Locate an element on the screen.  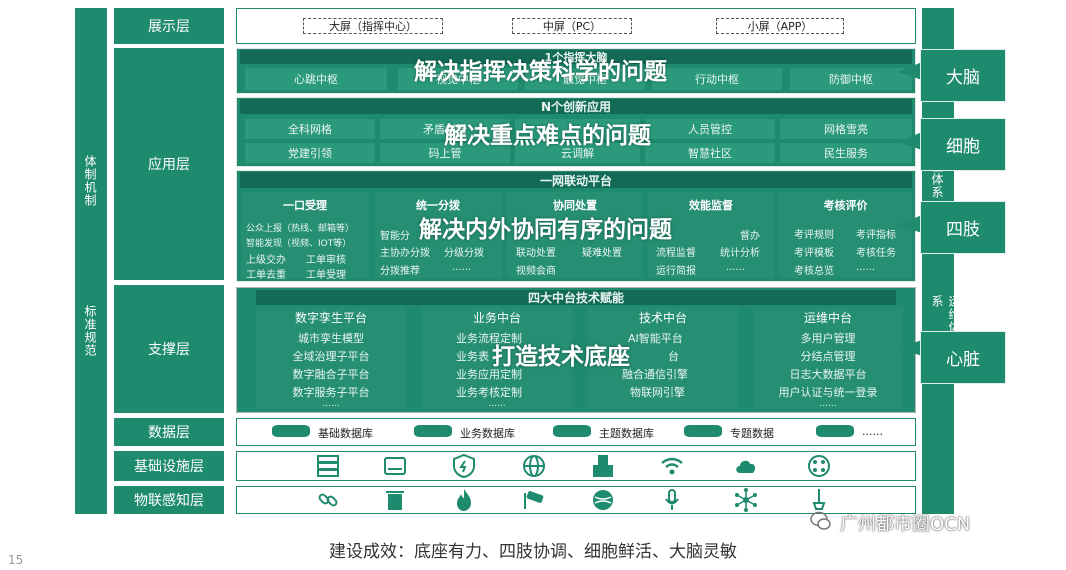
platform-col-item: 智能发现（视频、IOT等） is located at coordinates (299, 244).